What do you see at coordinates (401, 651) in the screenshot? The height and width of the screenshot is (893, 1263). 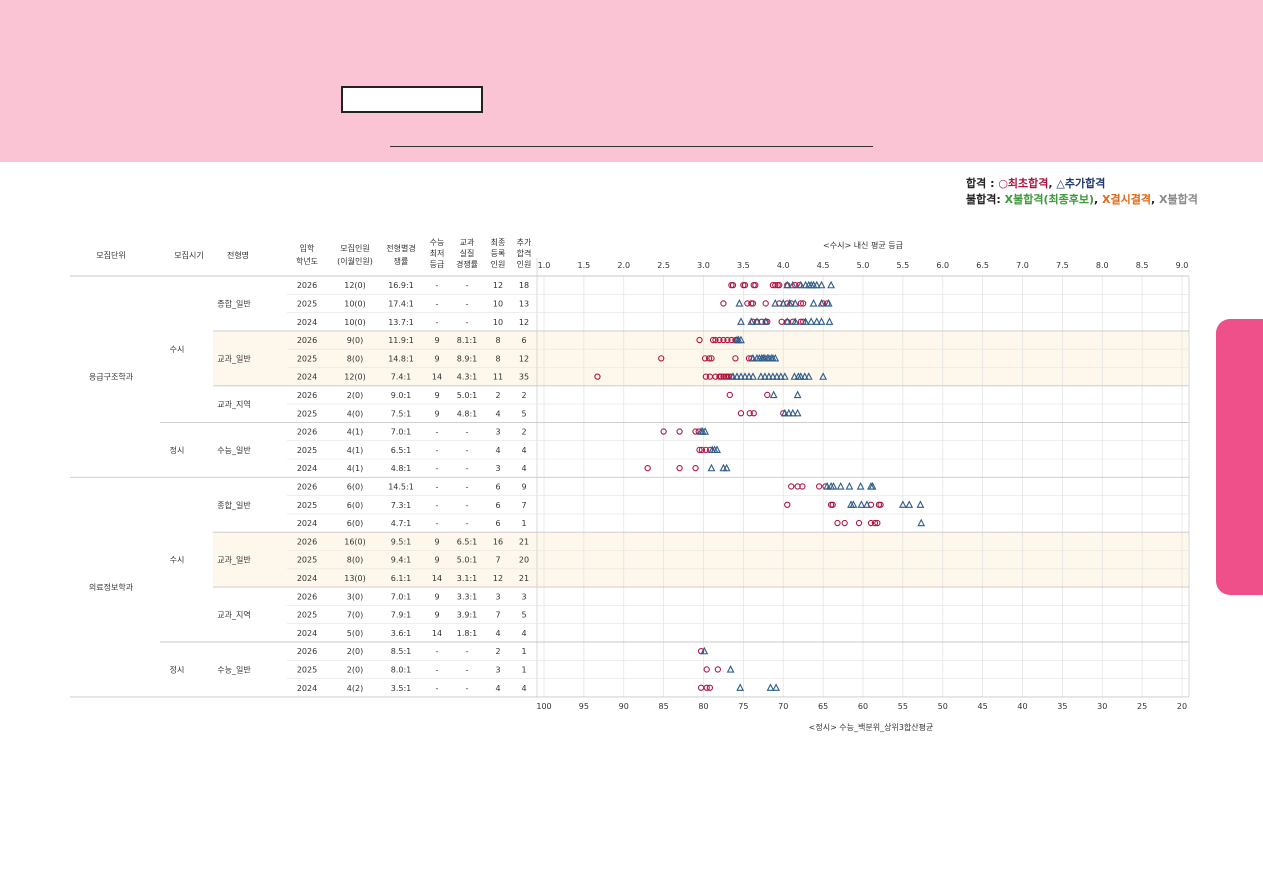 I see `table-cell: 8.5:1` at bounding box center [401, 651].